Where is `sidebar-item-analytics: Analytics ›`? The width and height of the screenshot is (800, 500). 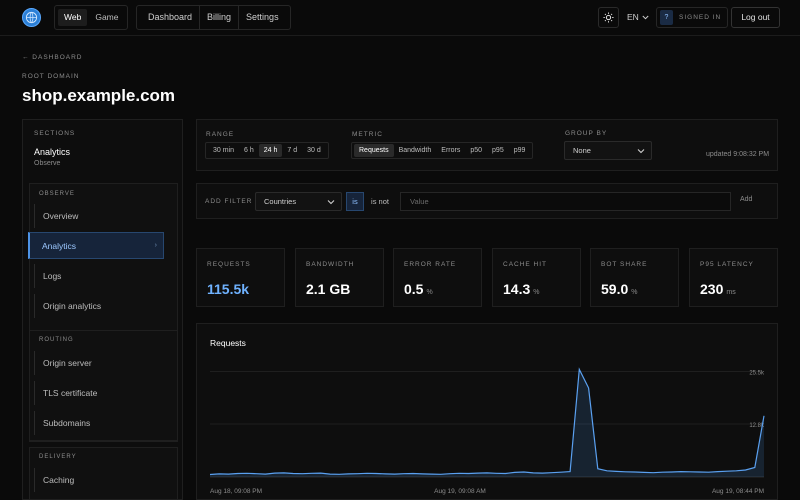
sidebar-item-analytics: Analytics › is located at coordinates (96, 245).